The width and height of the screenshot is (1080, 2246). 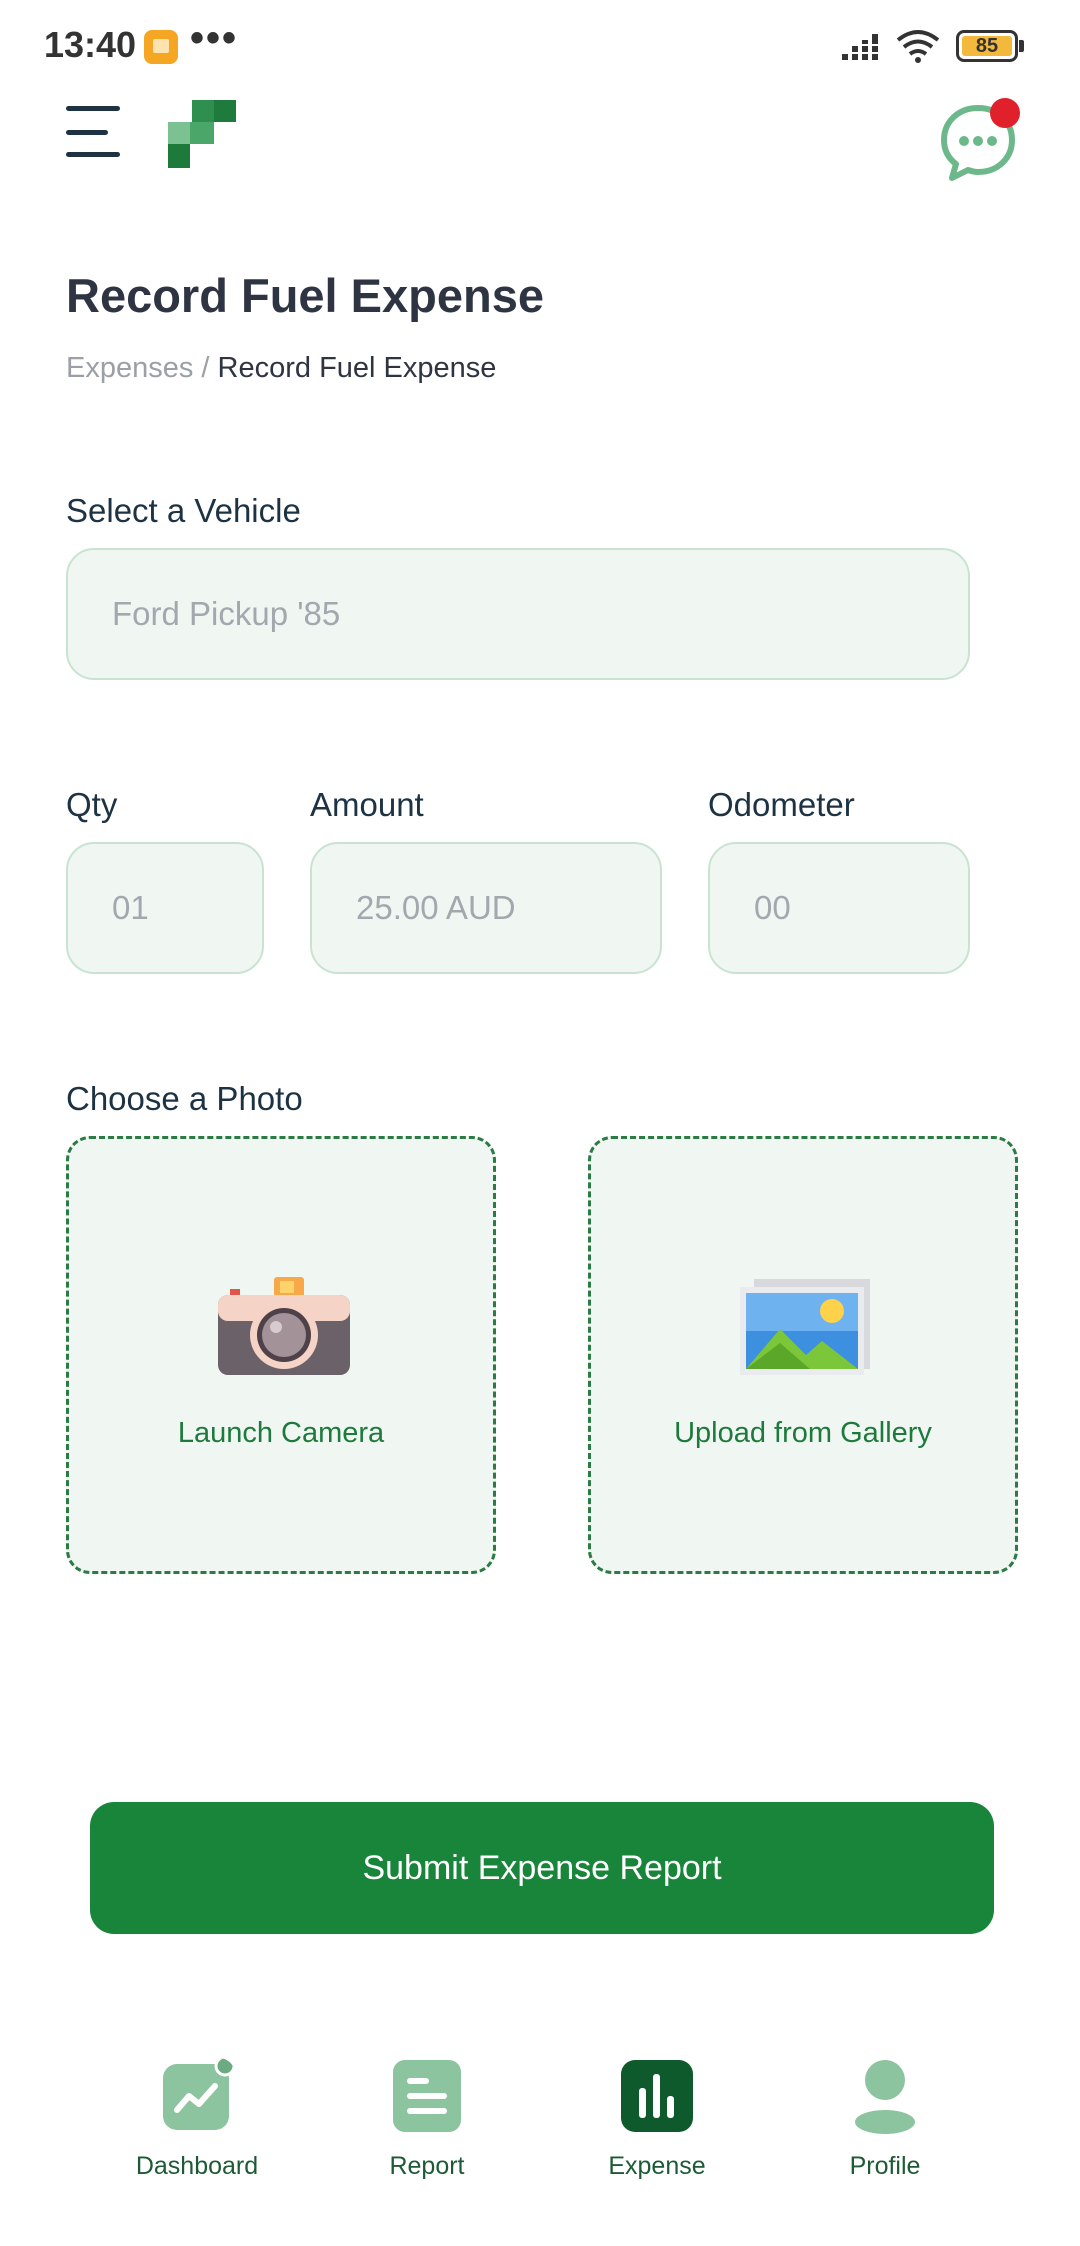 What do you see at coordinates (184, 1098) in the screenshot?
I see `photo-label: Choose a Photo` at bounding box center [184, 1098].